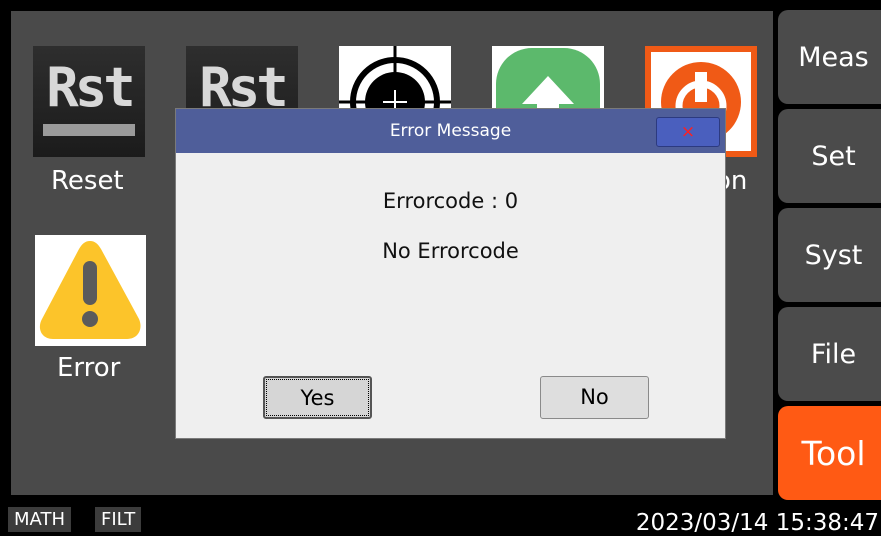  I want to click on error-tile: Error, so click(91, 310).